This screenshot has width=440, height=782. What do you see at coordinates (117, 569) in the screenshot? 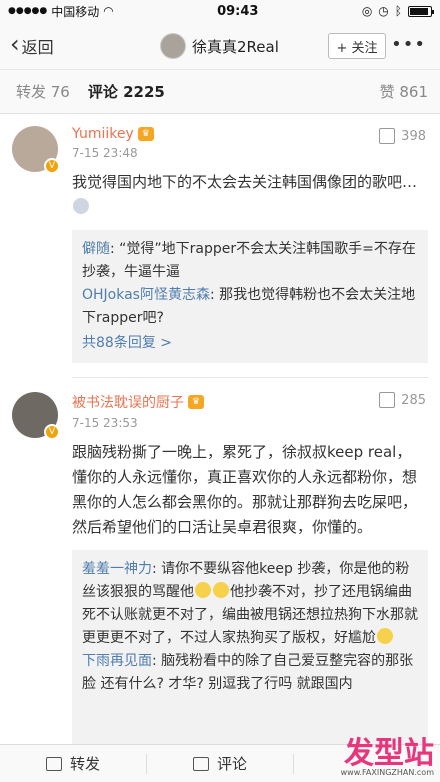
I see `reply-user: 羞羞一神力` at bounding box center [117, 569].